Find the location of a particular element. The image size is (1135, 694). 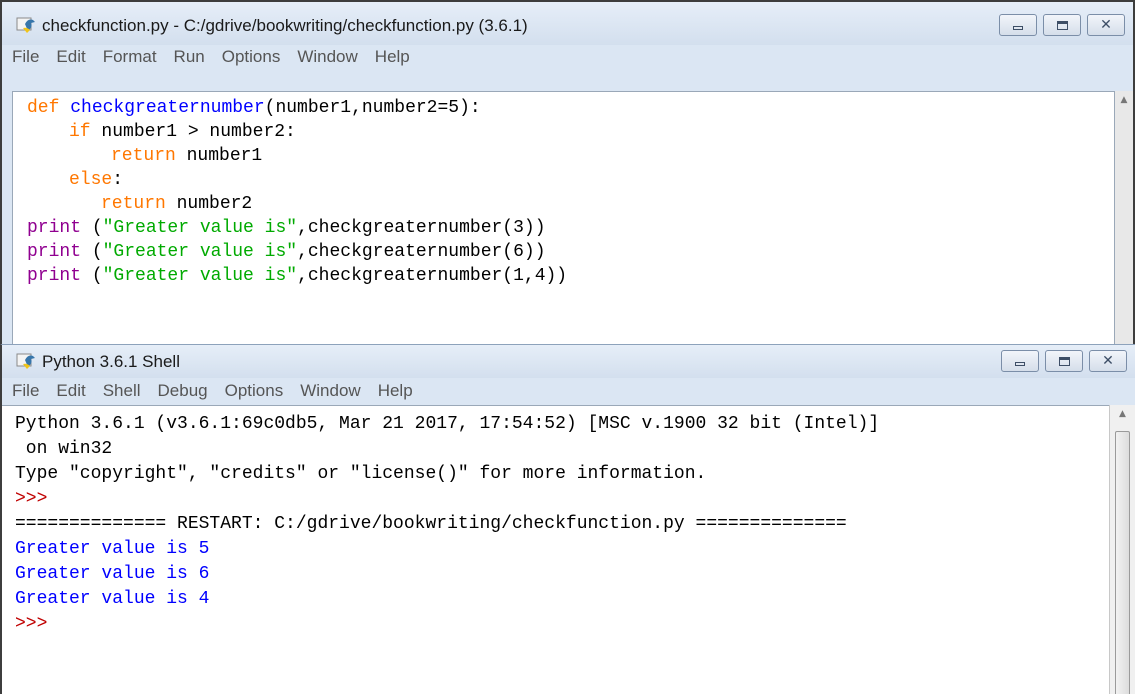

code-text: : is located at coordinates (118, 180).